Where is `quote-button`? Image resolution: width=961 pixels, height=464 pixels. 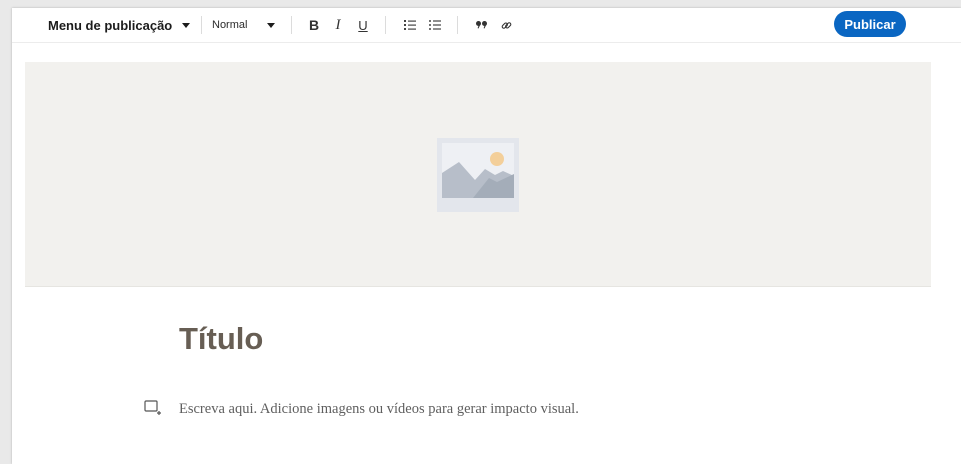
quote-button is located at coordinates (482, 25).